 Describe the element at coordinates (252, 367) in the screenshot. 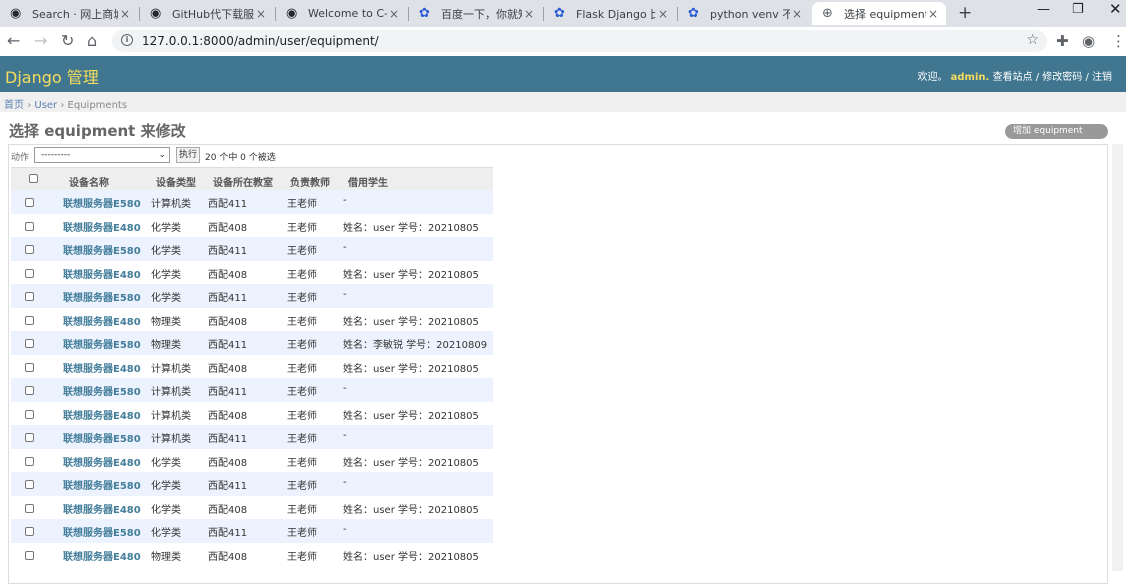

I see `table-row: 联想服务器E480 计算机类 西配408 王老师 姓名：user 学号：20210805` at that location.